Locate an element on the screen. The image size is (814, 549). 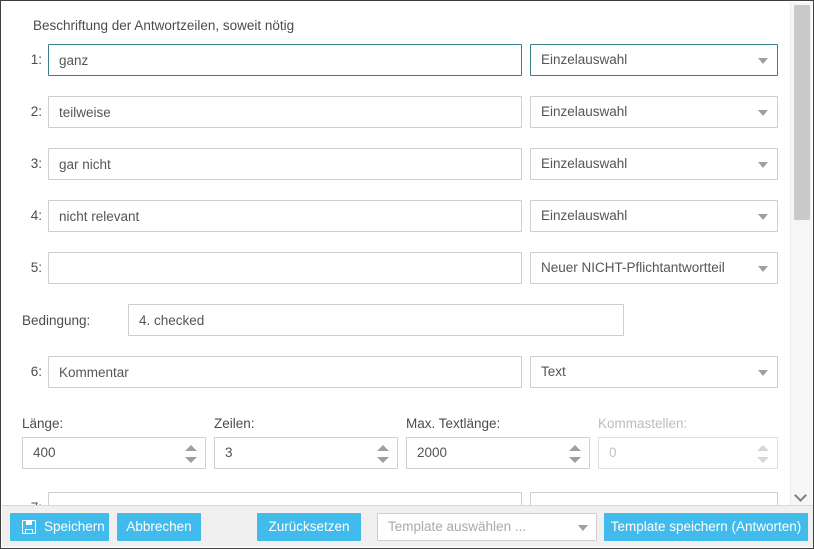
save-template-button: Template speichern (Antworten) is located at coordinates (706, 527).